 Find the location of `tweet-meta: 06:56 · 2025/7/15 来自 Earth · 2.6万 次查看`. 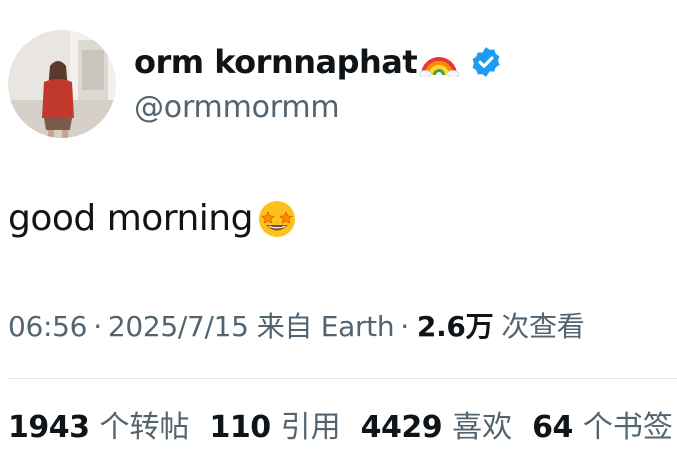

tweet-meta: 06:56 · 2025/7/15 来自 Earth · 2.6万 次查看 is located at coordinates (296, 325).